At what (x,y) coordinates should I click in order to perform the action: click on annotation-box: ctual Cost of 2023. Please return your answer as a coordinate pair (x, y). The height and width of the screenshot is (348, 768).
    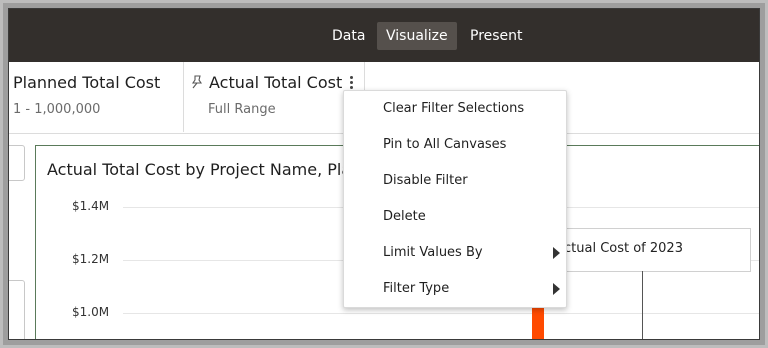
    Looking at the image, I should click on (657, 250).